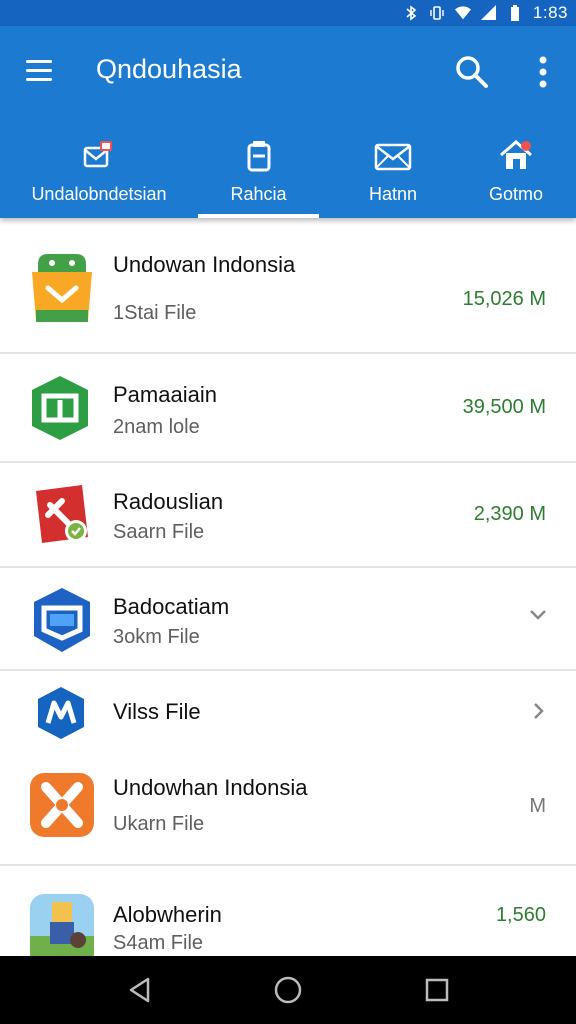 This screenshot has width=576, height=1024. I want to click on file-subtitle: Saarn File, so click(159, 532).